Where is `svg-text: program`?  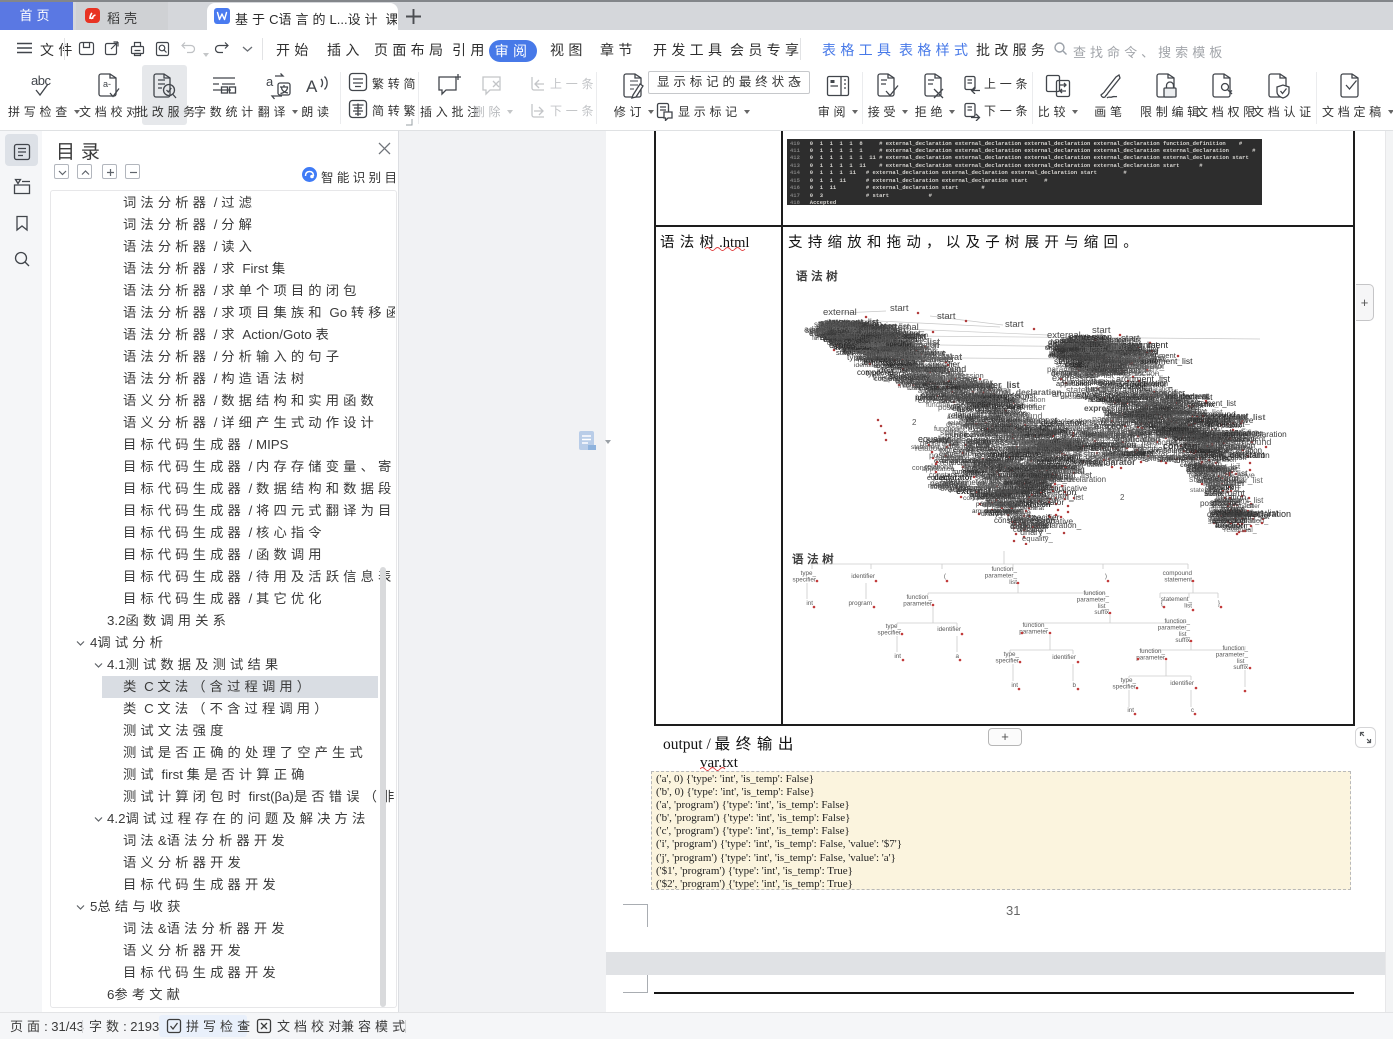 svg-text: program is located at coordinates (860, 603).